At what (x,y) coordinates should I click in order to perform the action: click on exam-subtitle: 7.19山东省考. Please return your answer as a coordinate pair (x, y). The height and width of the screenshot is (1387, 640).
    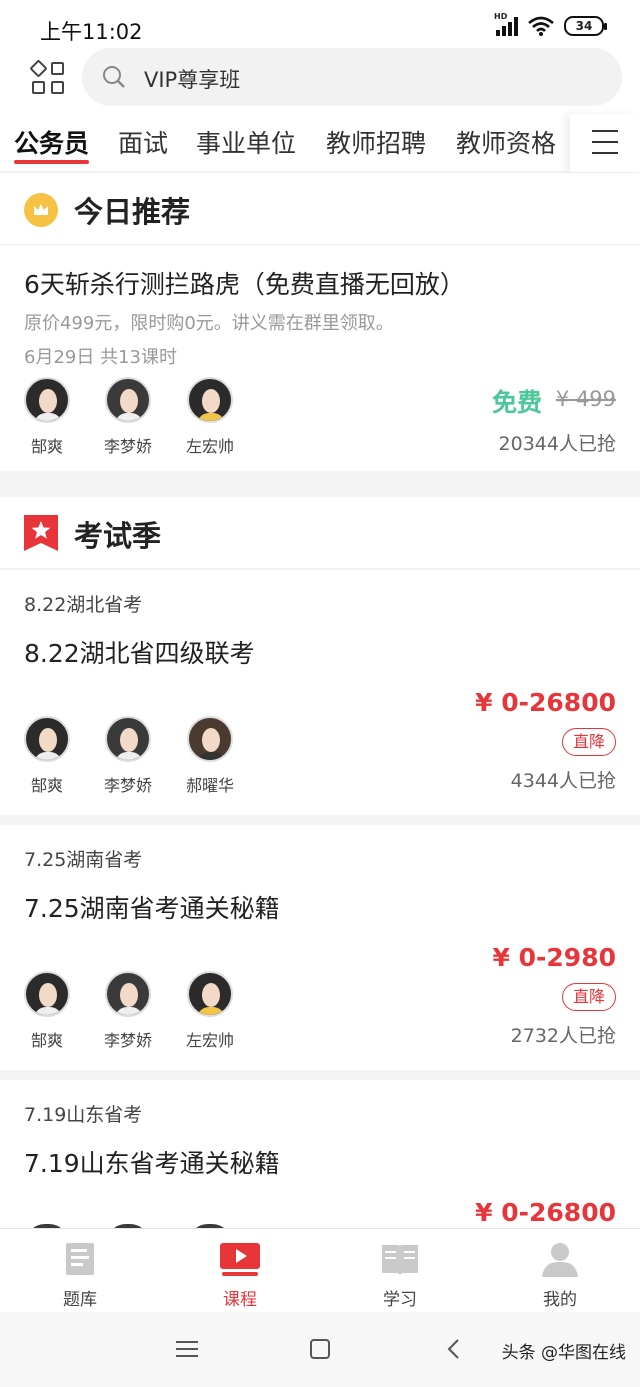
    Looking at the image, I should click on (83, 1115).